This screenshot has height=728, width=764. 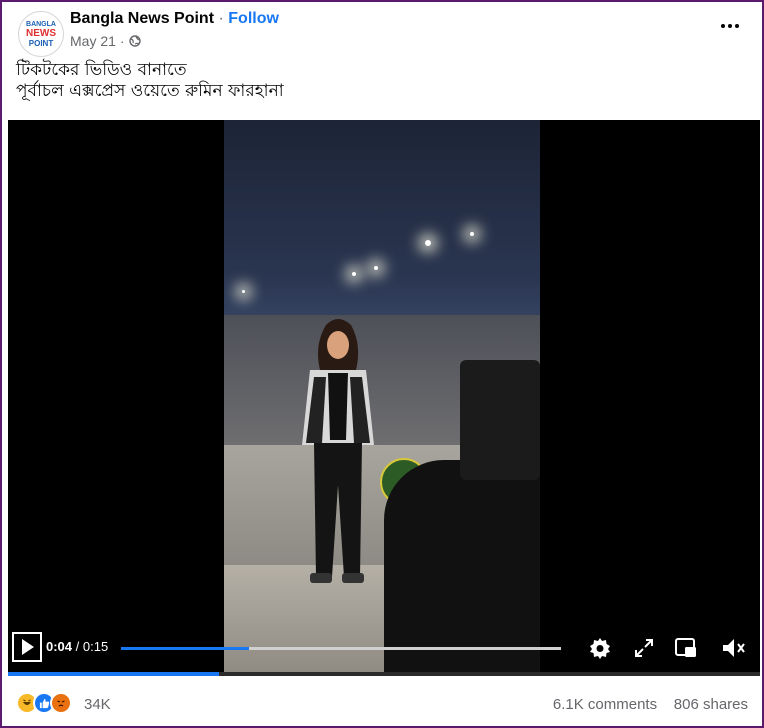 What do you see at coordinates (384, 674) in the screenshot?
I see `buffer-bar` at bounding box center [384, 674].